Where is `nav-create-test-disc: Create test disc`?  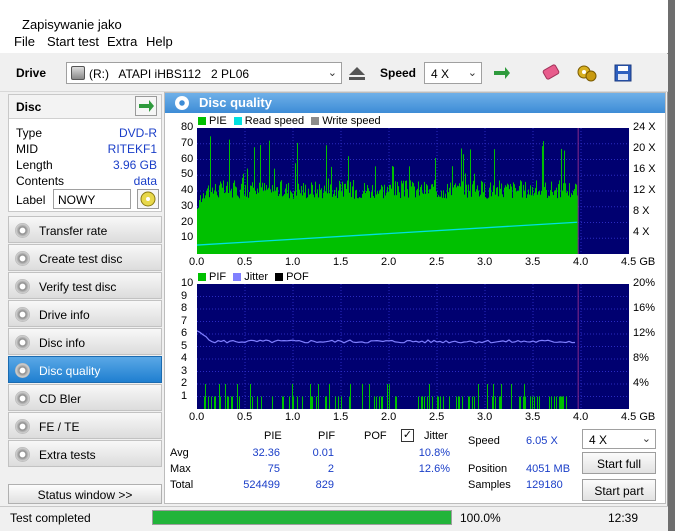
nav-create-test-disc: Create test disc is located at coordinates (85, 257).